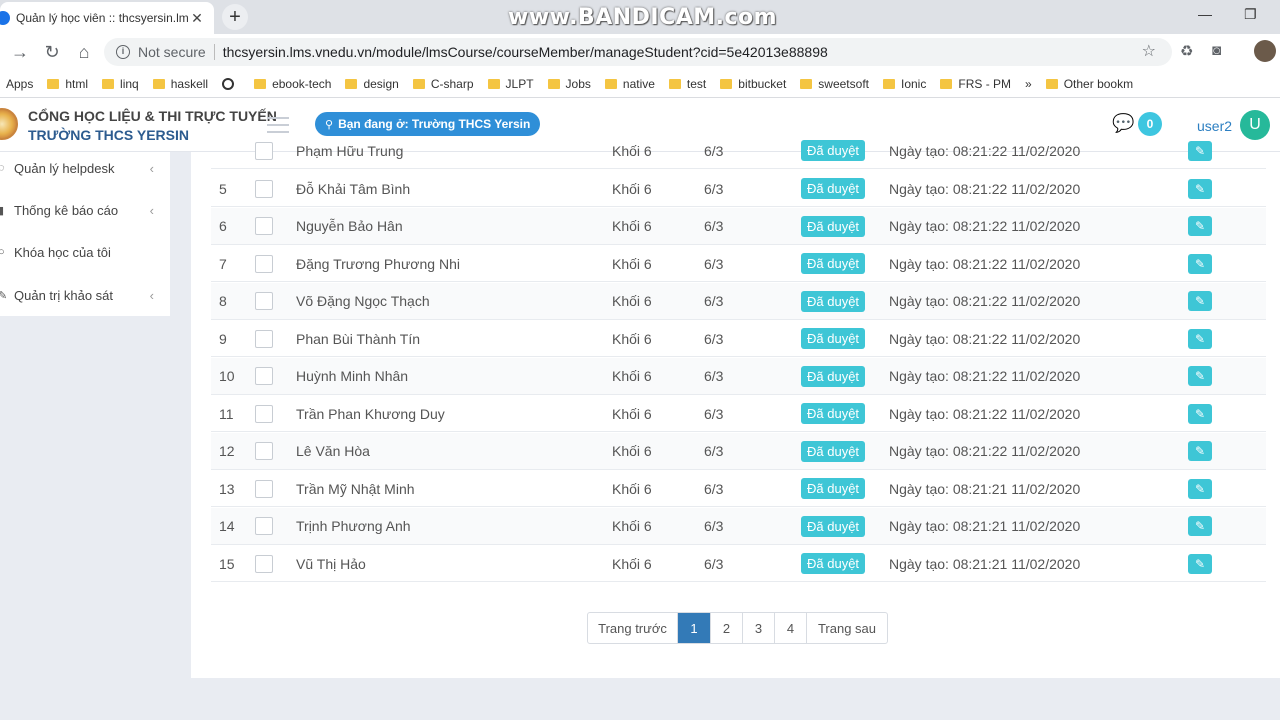 The height and width of the screenshot is (720, 1280). I want to click on bookmark-folder: html, so click(67, 84).